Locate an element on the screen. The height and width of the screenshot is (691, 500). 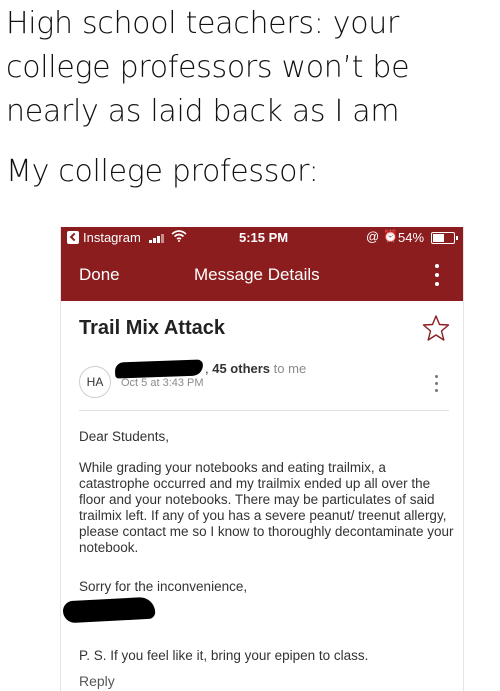
nav-bar: Done Message Details is located at coordinates (262, 275).